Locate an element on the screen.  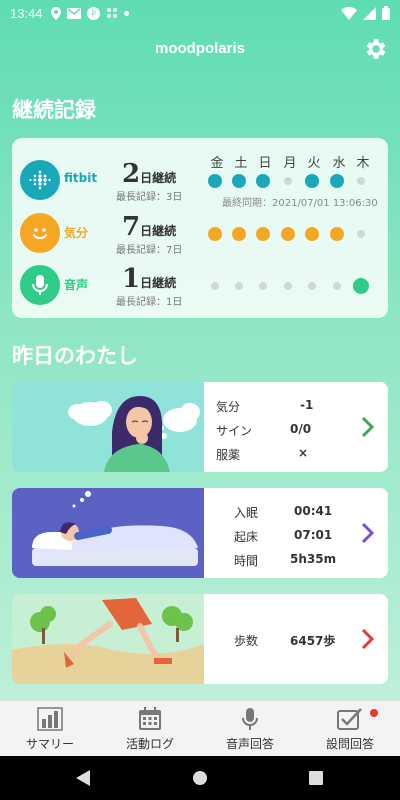
info-label: 歩数 is located at coordinates (246, 641).